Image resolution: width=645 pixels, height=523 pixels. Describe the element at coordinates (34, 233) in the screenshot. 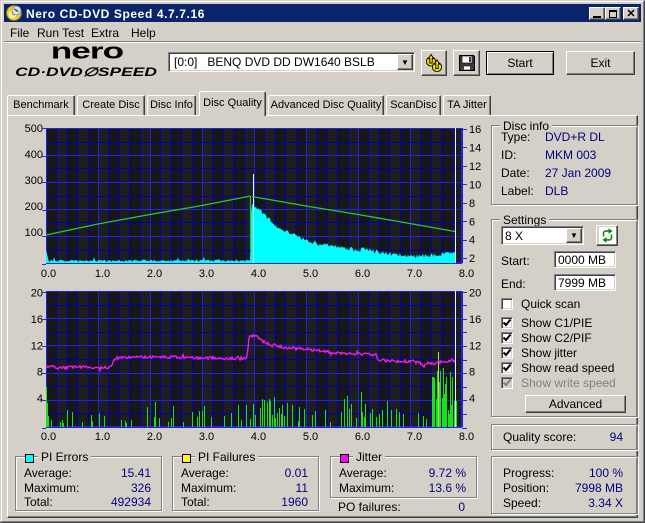

I see `svg-text: 100` at that location.